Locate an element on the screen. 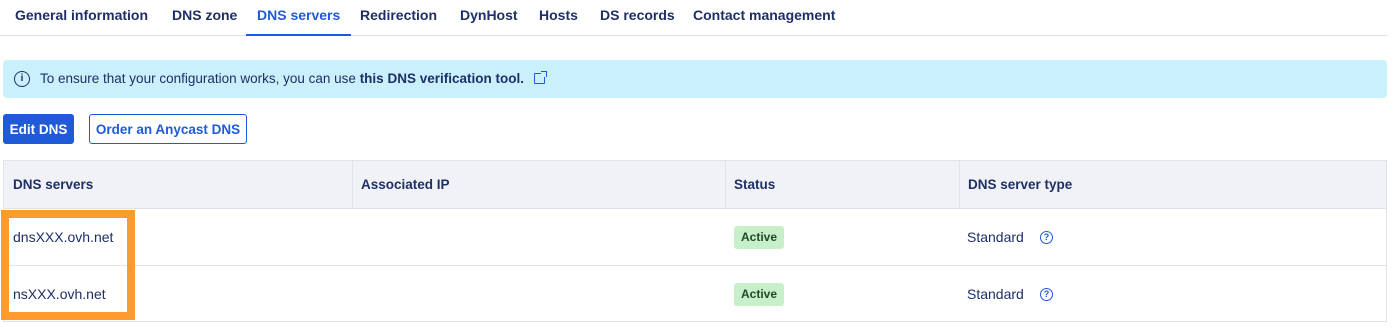 The height and width of the screenshot is (330, 1400). tab-general-information: General information is located at coordinates (81, 18).